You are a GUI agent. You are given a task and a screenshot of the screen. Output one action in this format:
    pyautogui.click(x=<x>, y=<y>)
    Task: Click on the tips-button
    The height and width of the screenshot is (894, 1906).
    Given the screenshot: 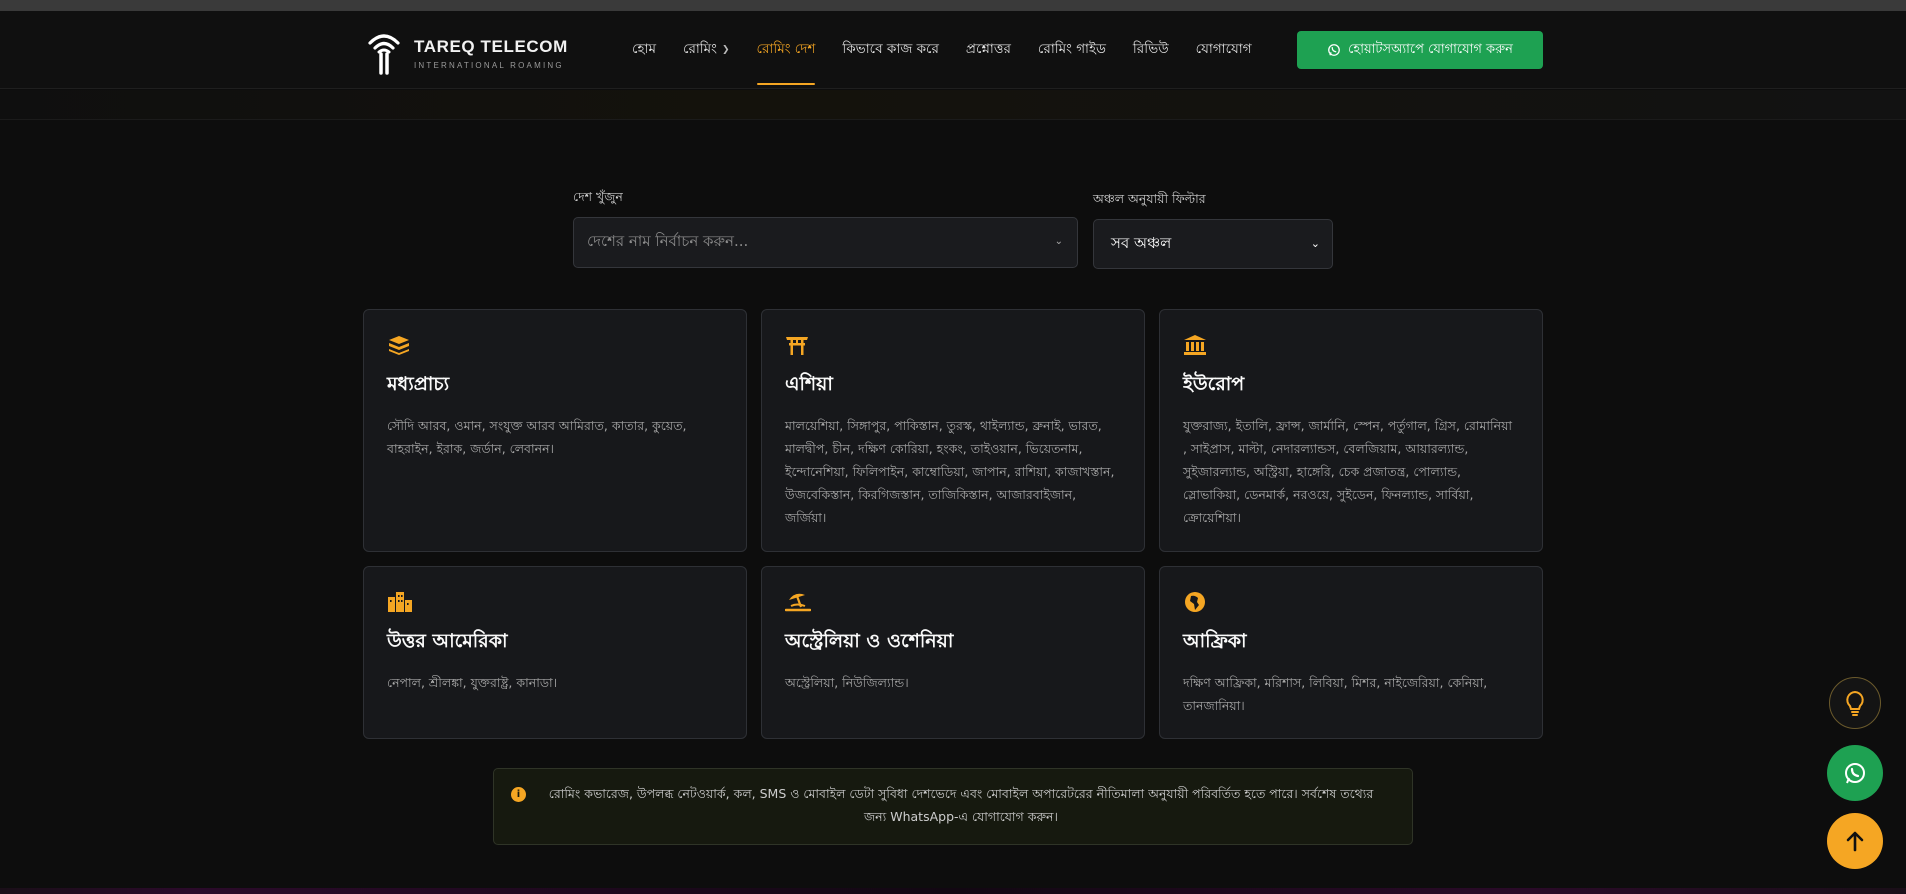 What is the action you would take?
    pyautogui.click(x=1855, y=703)
    